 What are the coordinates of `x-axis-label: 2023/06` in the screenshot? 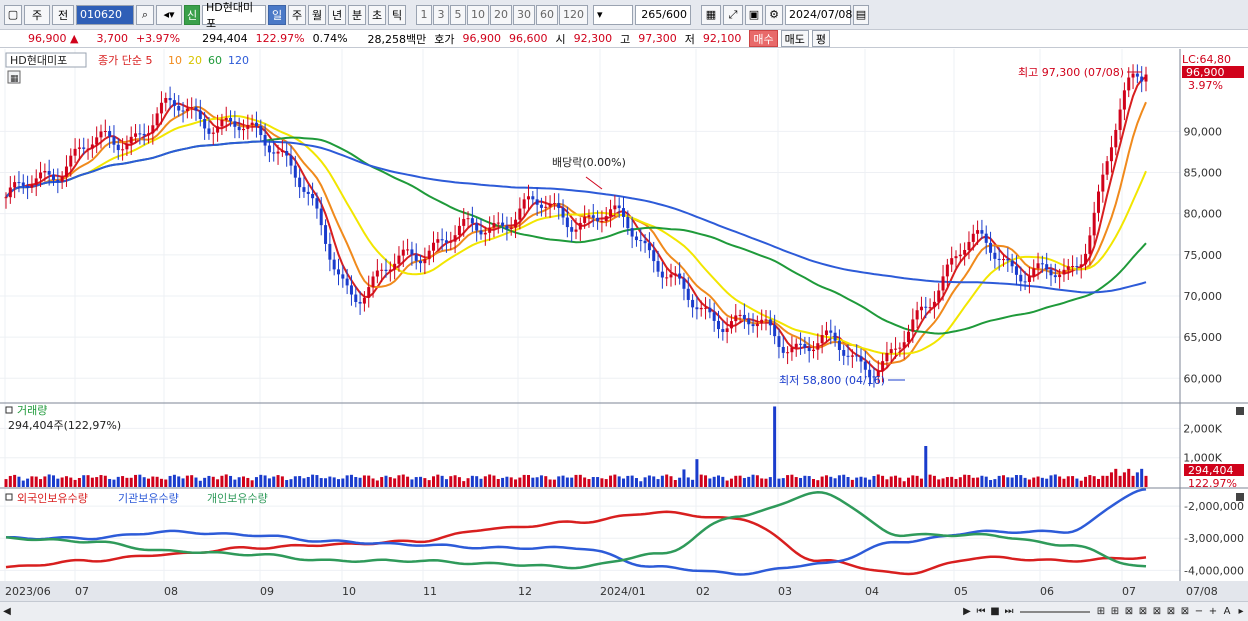 It's located at (28, 591).